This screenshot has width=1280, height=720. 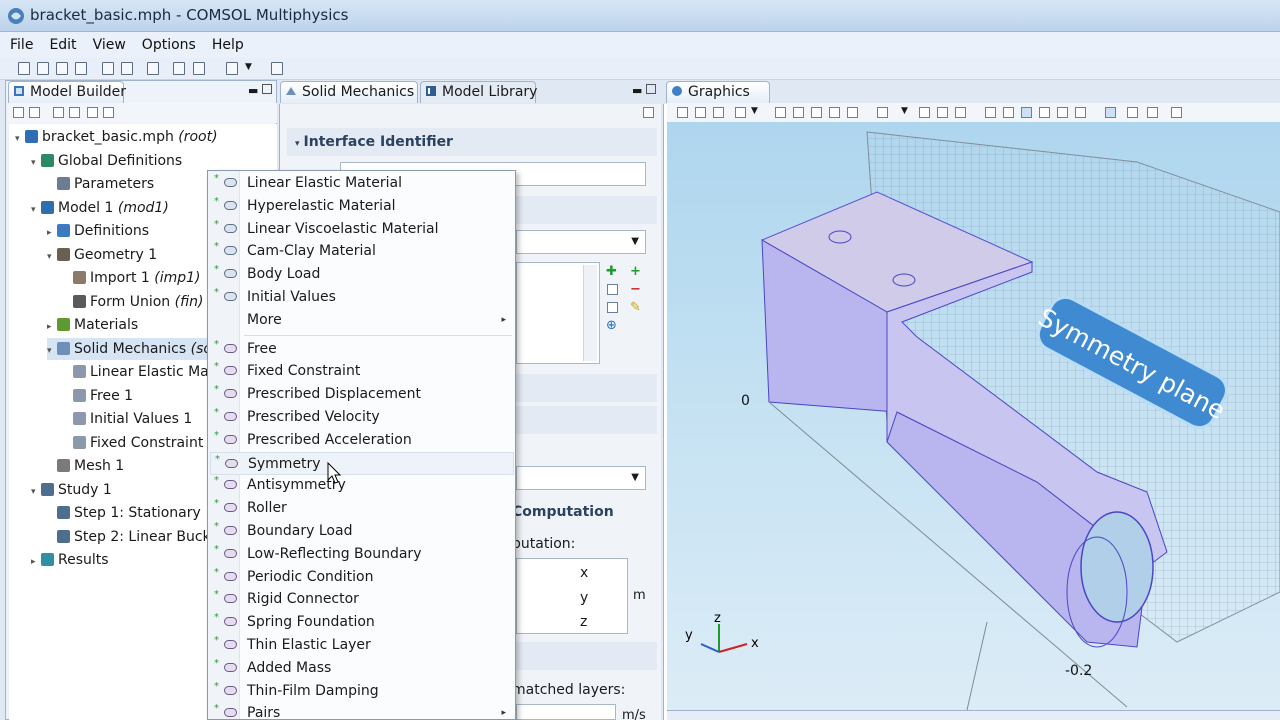 What do you see at coordinates (362, 183) in the screenshot?
I see `menu-item-linear-elastic-material: * Linear Elastic Material` at bounding box center [362, 183].